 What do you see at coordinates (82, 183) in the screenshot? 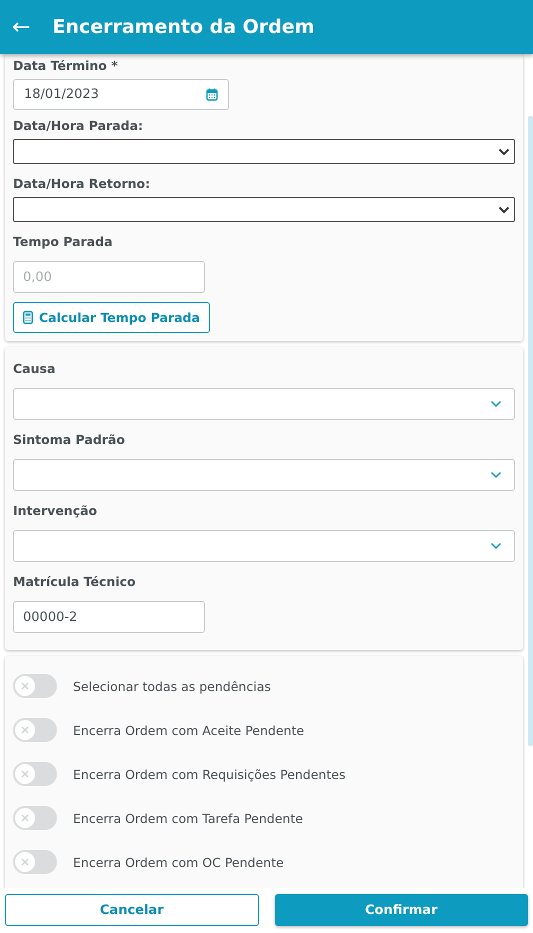
I see `field-label: Data/Hora Retorno:` at bounding box center [82, 183].